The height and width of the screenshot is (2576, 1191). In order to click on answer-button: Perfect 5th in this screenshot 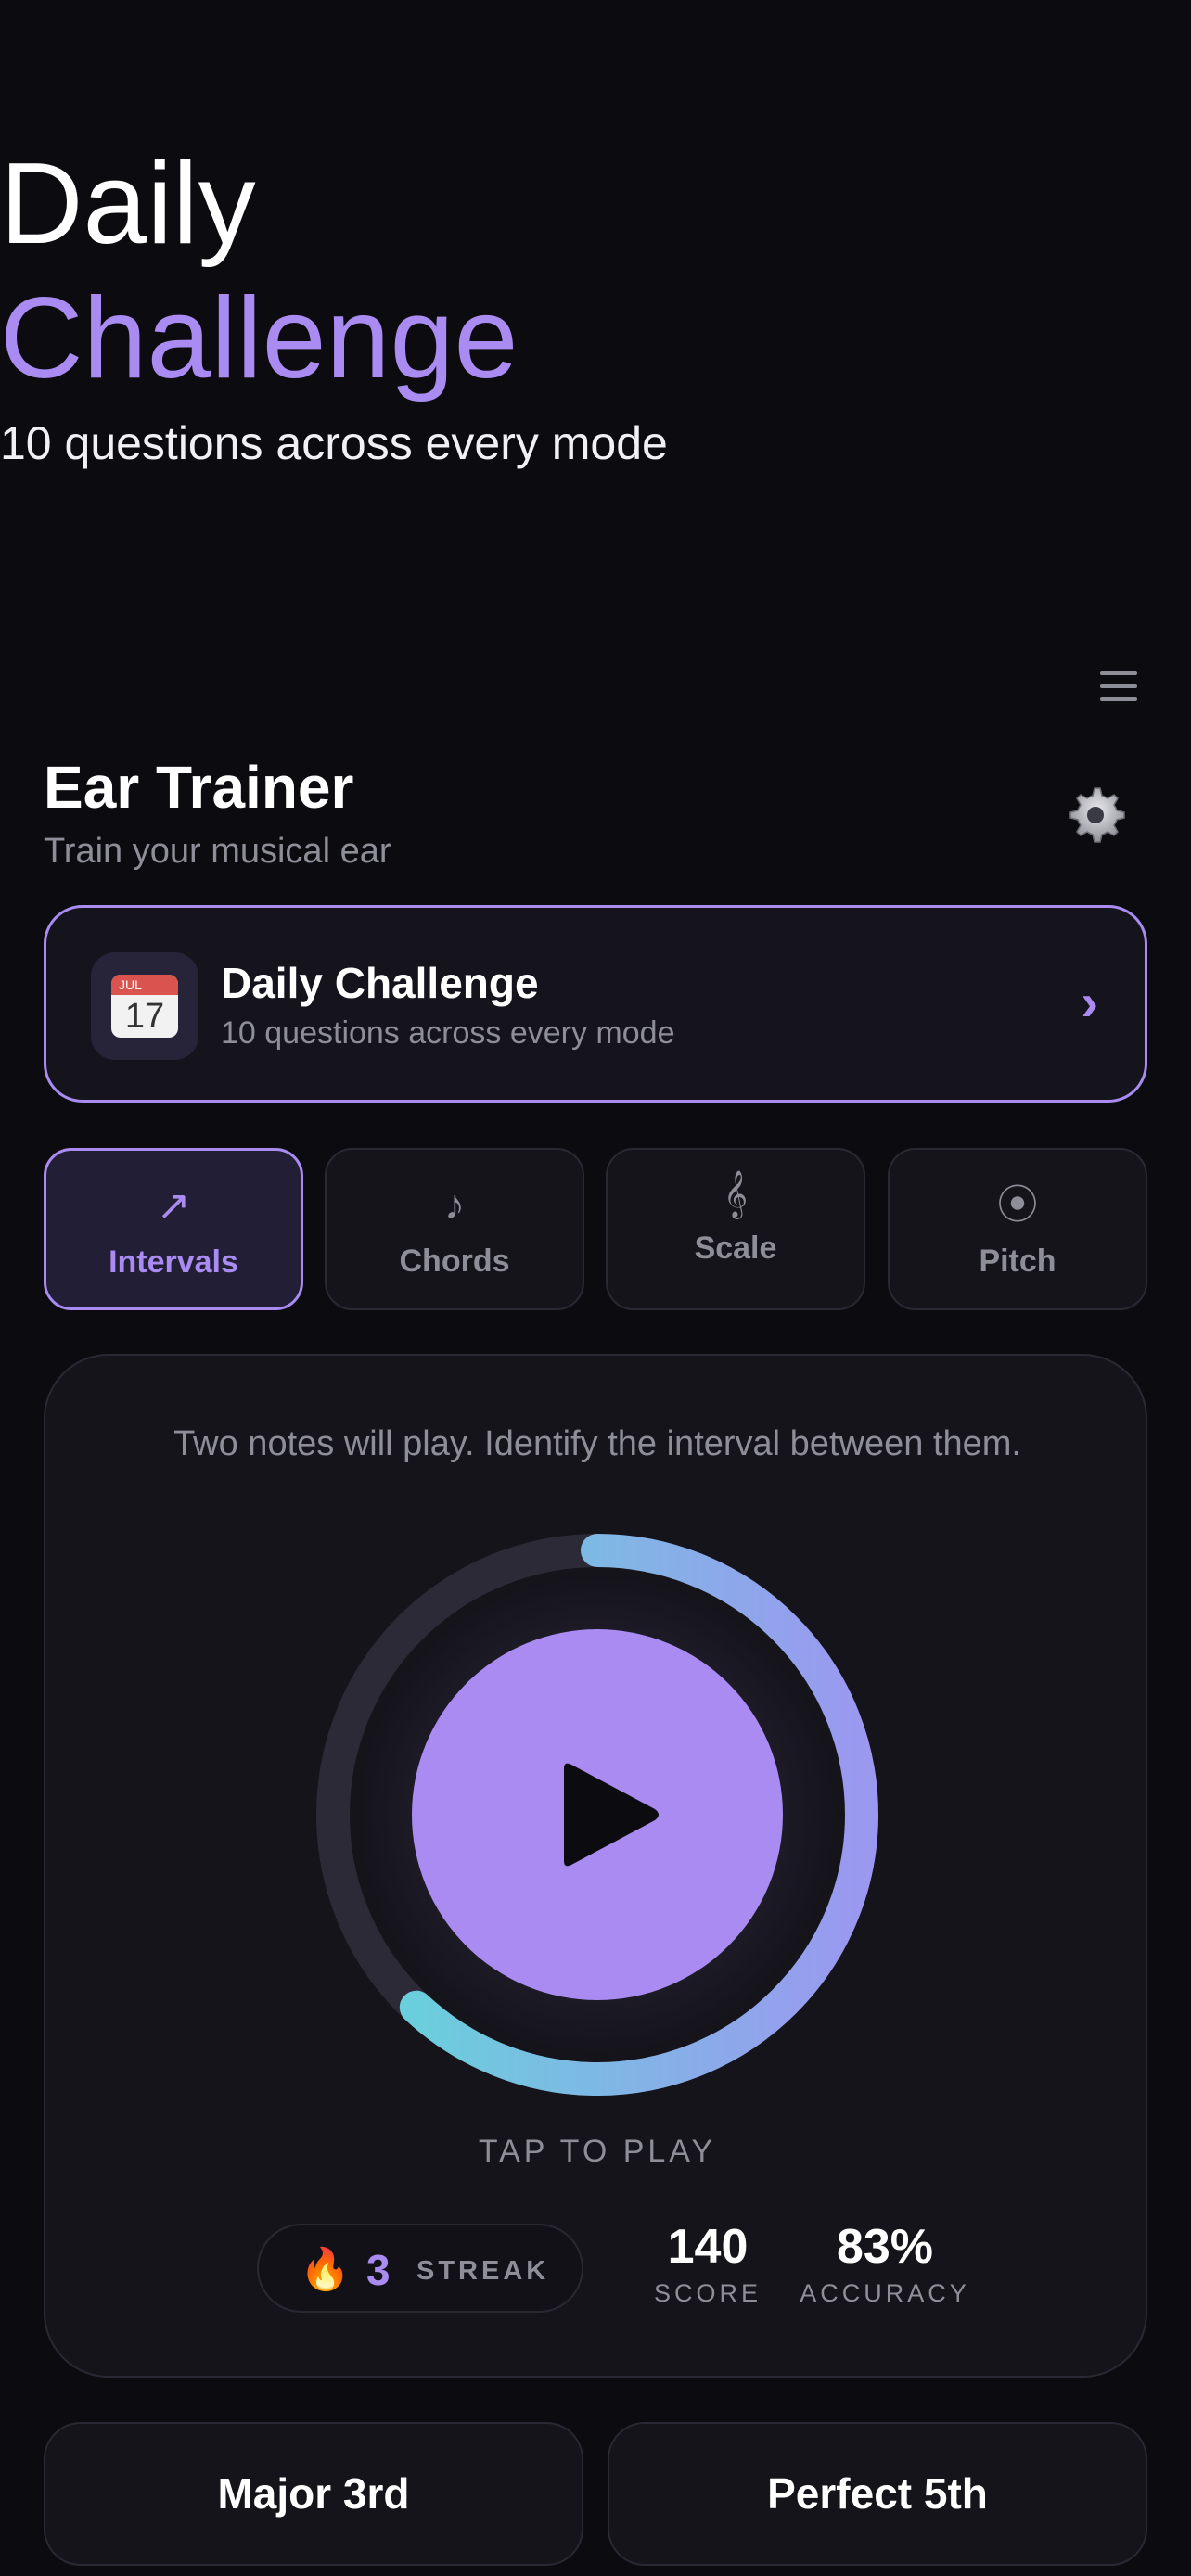, I will do `click(877, 2494)`.